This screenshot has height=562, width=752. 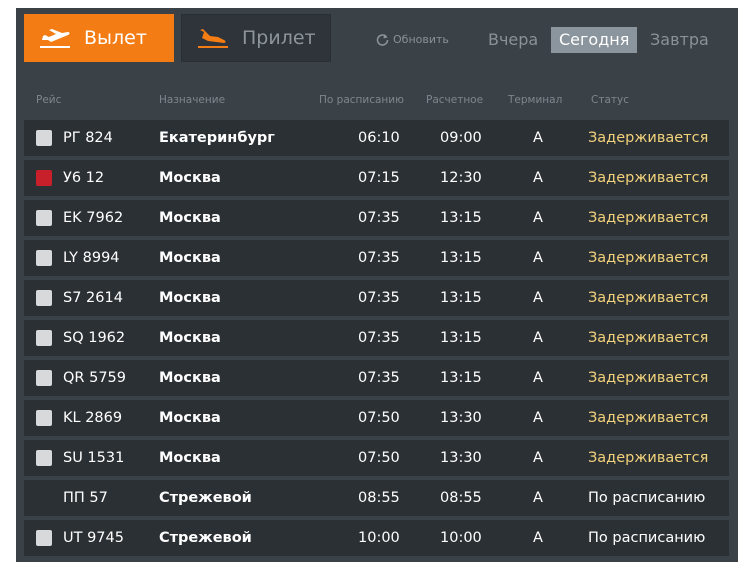 What do you see at coordinates (594, 40) in the screenshot?
I see `day-today: Сегодня` at bounding box center [594, 40].